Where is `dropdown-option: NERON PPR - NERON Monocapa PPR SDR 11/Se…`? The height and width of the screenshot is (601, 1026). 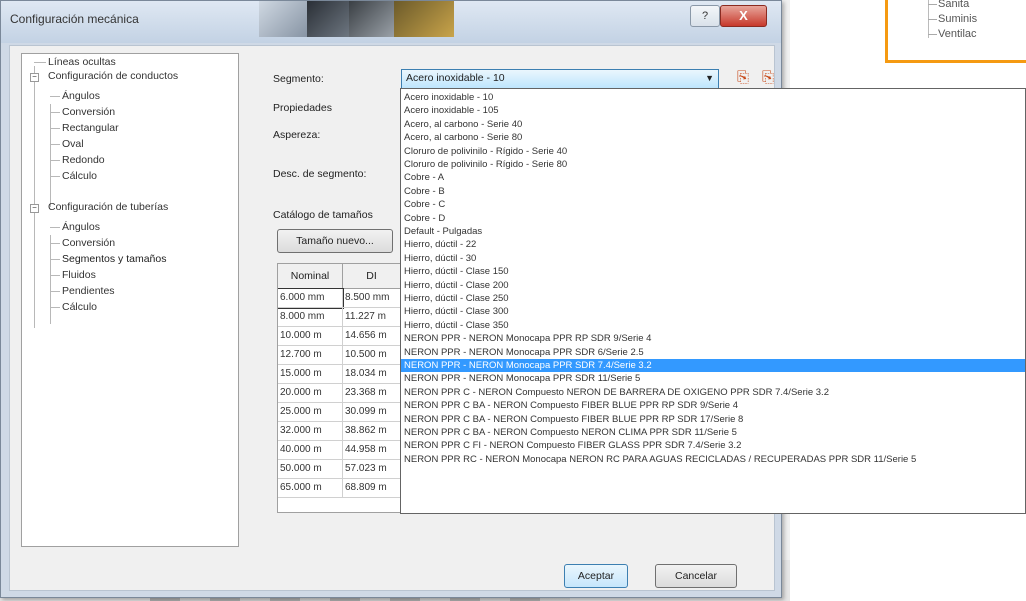 dropdown-option: NERON PPR - NERON Monocapa PPR SDR 11/Se… is located at coordinates (713, 378).